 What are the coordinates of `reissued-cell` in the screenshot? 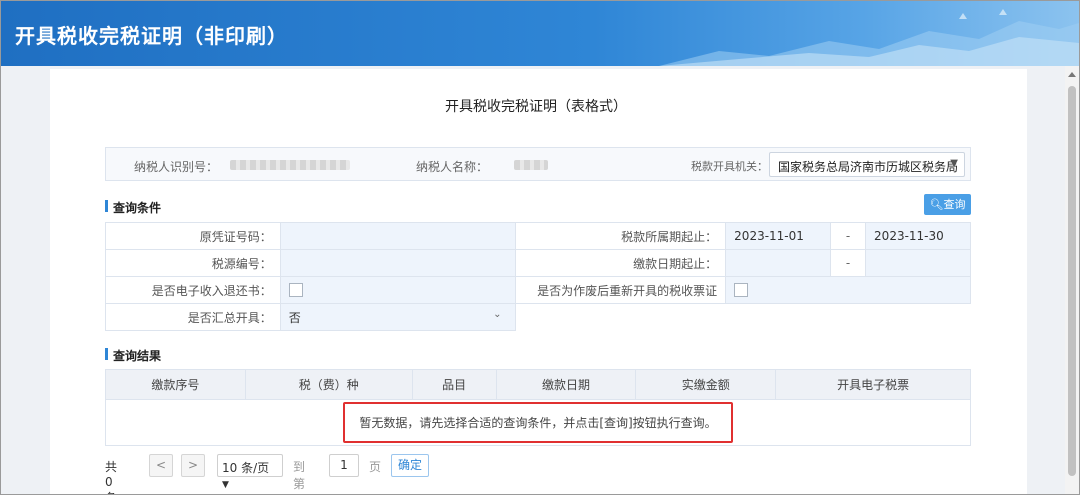 It's located at (848, 290).